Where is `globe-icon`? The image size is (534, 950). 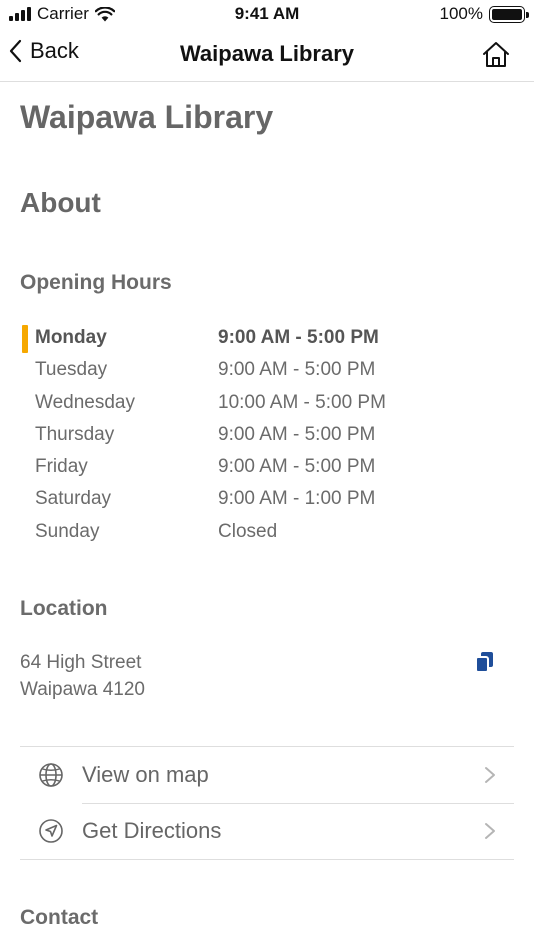 globe-icon is located at coordinates (51, 775).